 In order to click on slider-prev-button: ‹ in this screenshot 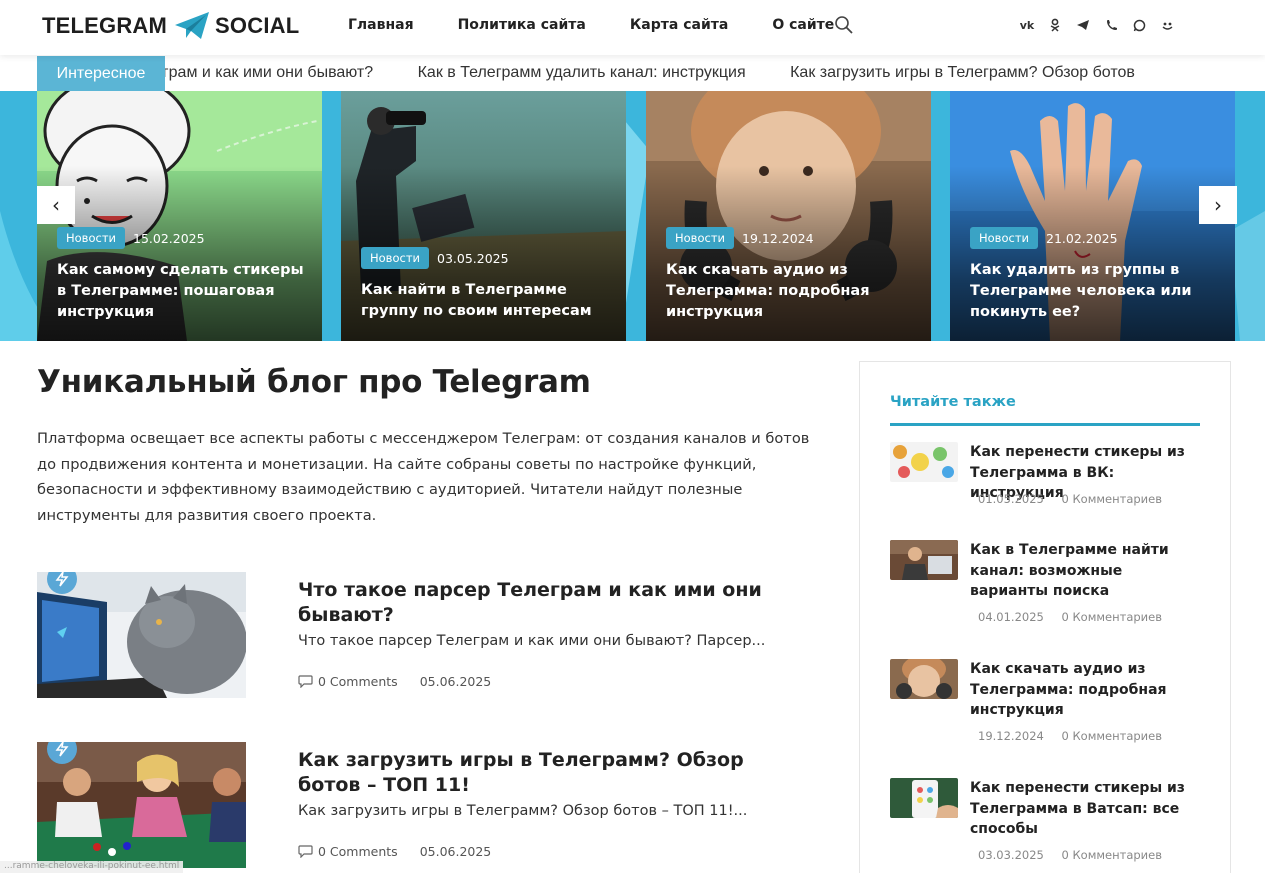, I will do `click(56, 205)`.